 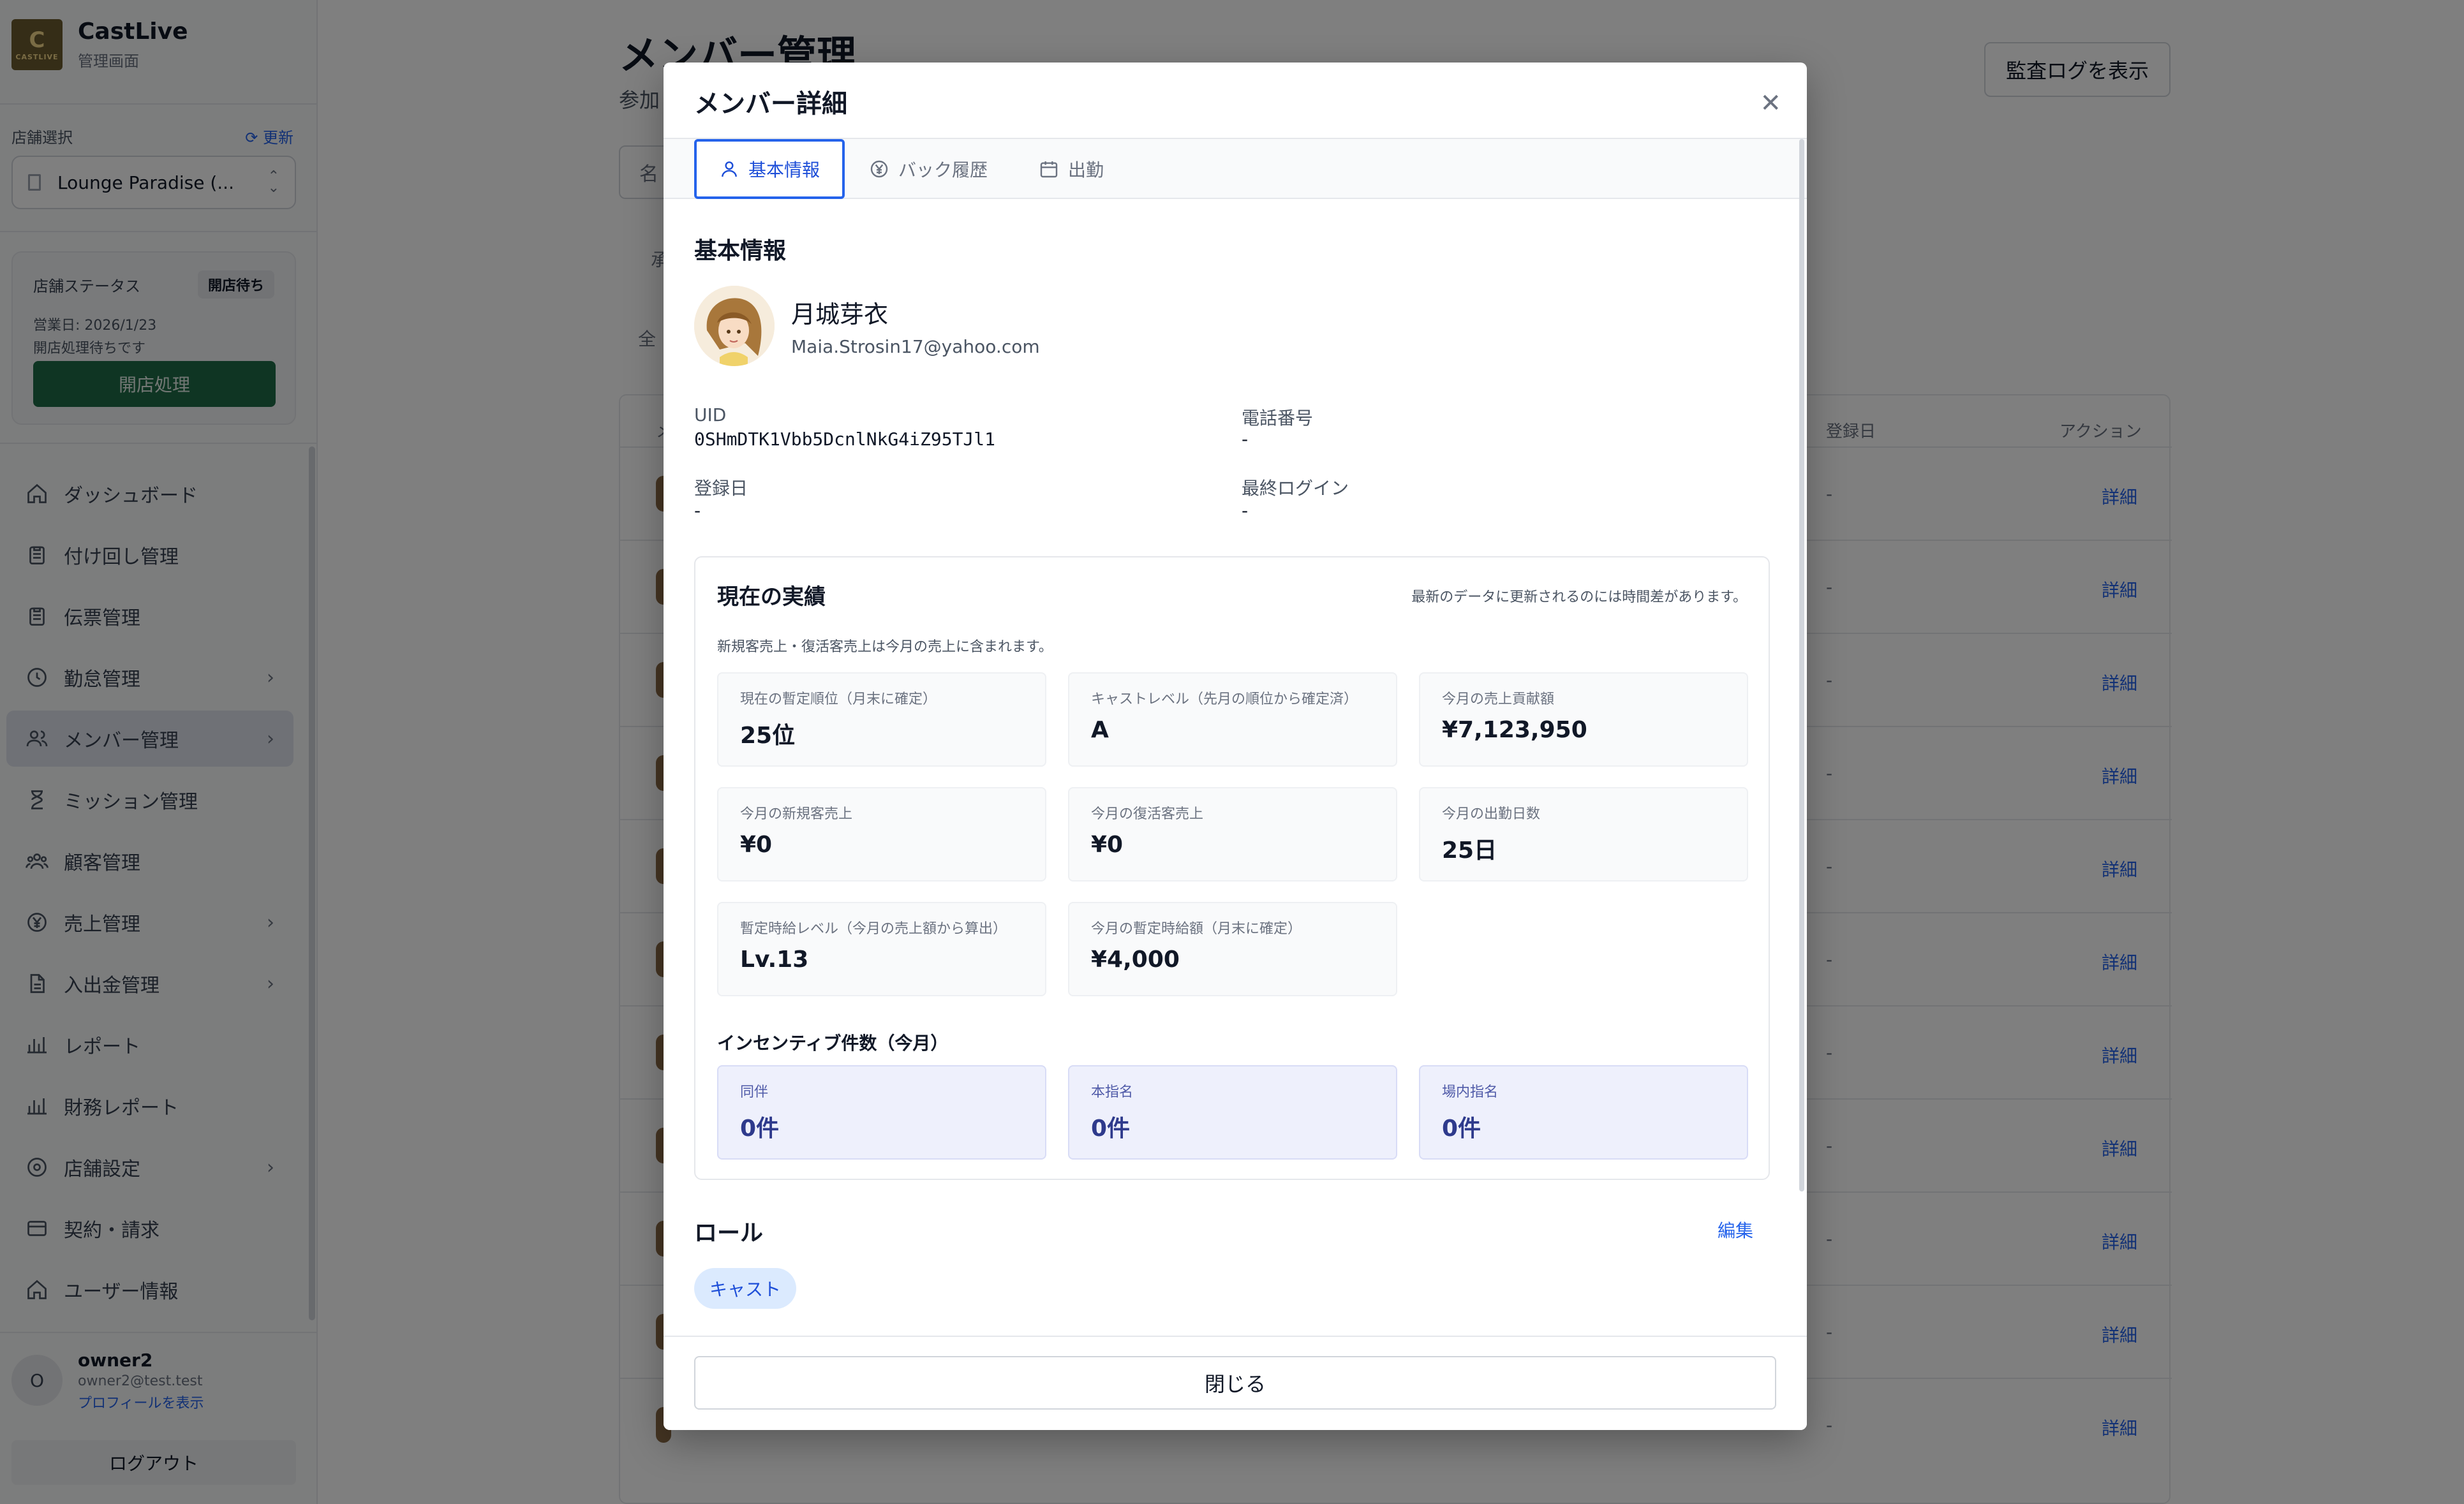 I want to click on kpi-value: ¥7,123,950, so click(x=1515, y=730).